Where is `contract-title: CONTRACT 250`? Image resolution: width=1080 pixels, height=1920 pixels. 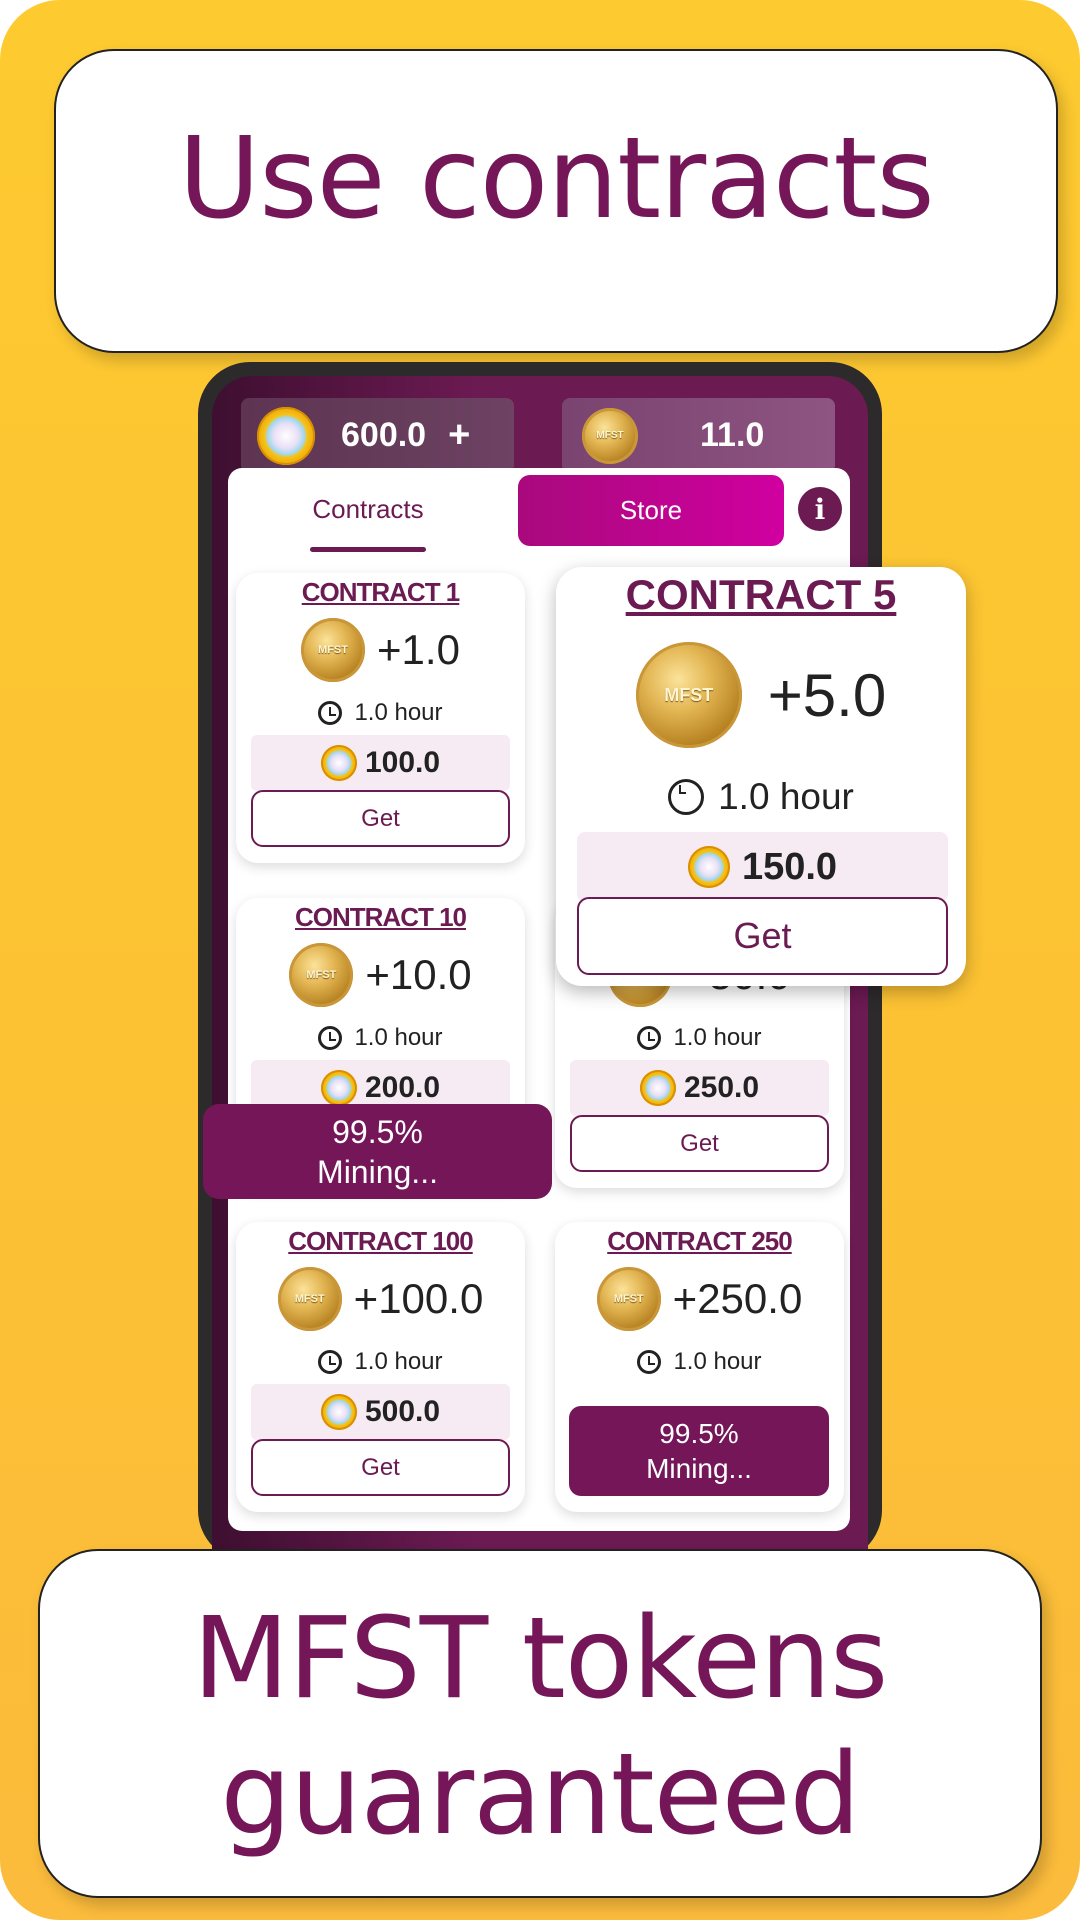
contract-title: CONTRACT 250 is located at coordinates (699, 1241).